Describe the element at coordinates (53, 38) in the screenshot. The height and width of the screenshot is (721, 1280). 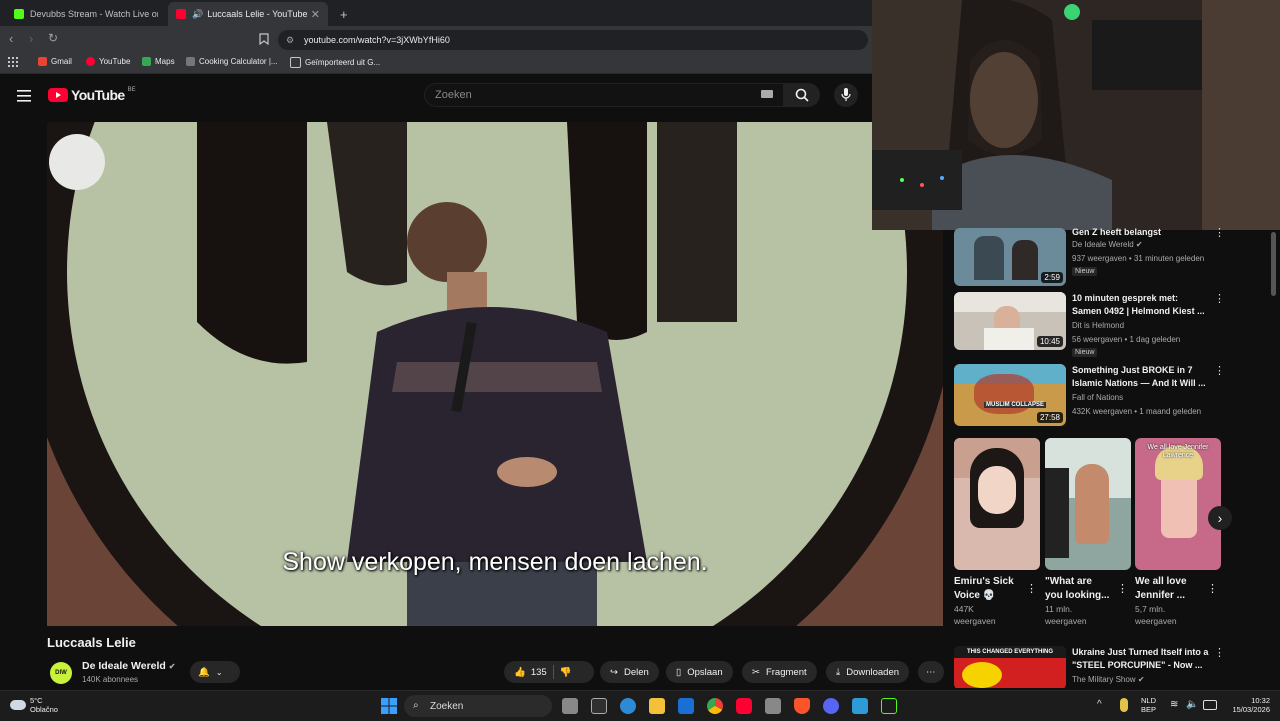
I see `reload-icon: ↻` at that location.